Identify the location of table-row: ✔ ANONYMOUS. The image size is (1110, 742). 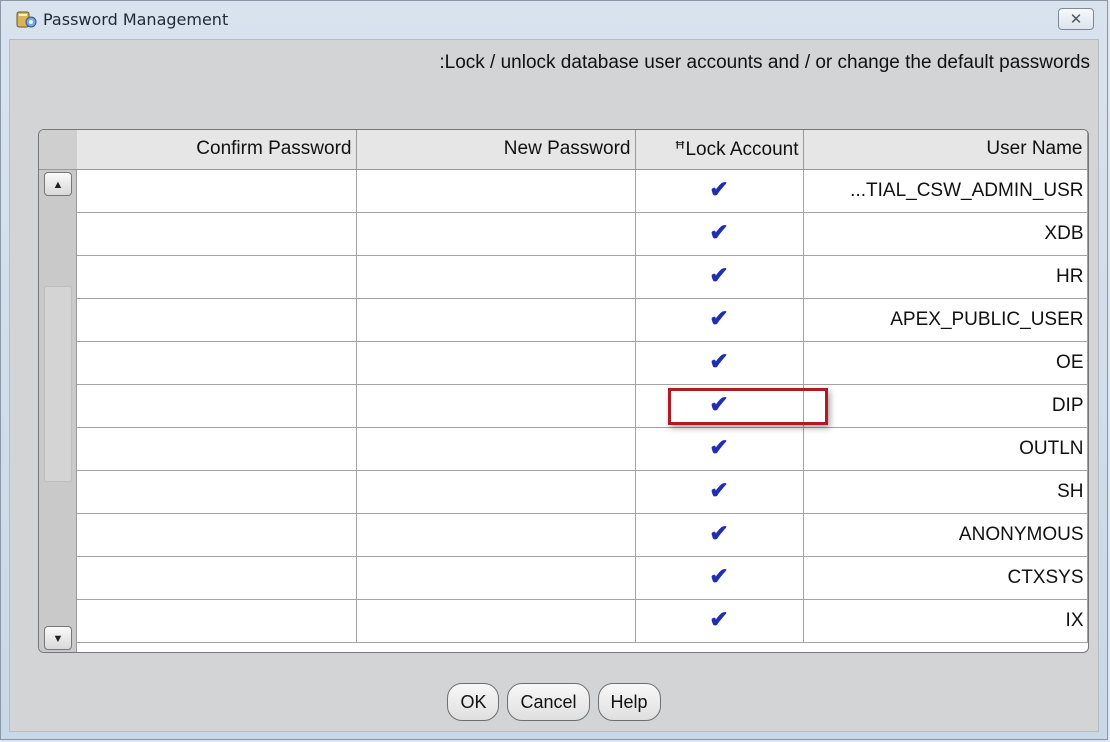
(582, 535).